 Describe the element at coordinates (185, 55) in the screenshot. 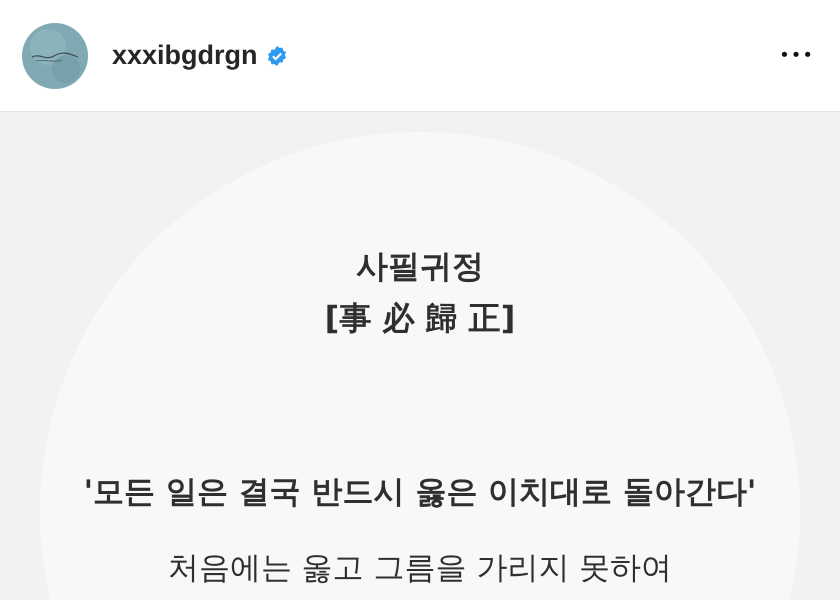

I see `username: xxxibgdrgn` at that location.